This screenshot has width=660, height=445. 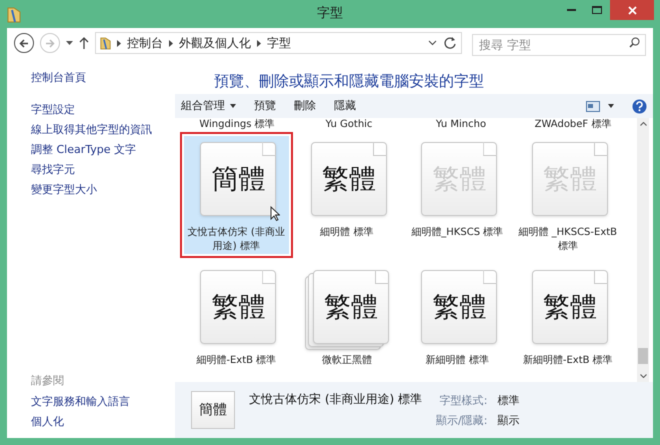 I want to click on view-icon, so click(x=593, y=106).